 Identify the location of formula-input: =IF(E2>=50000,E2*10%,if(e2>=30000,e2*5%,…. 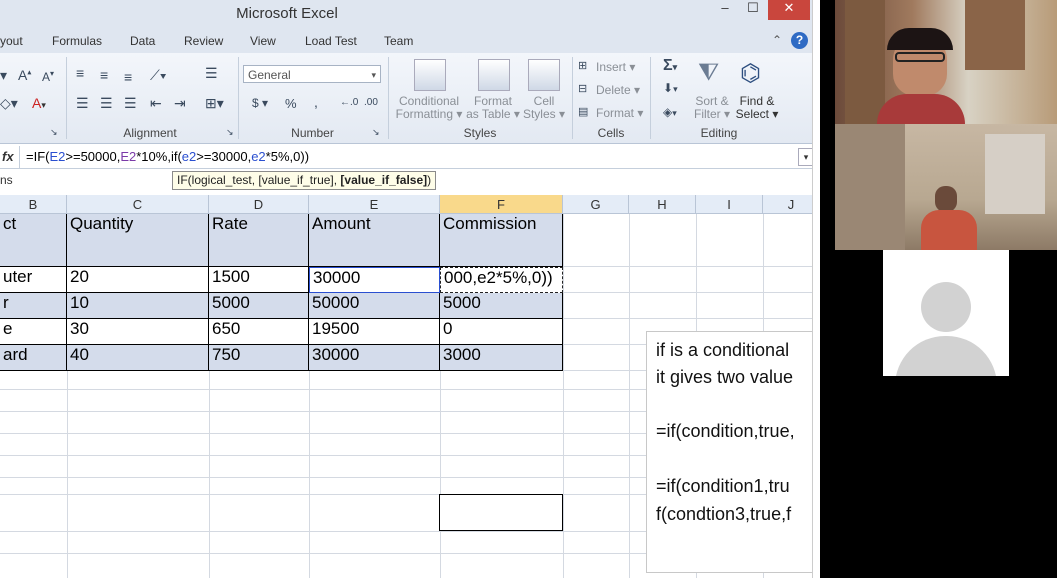
(167, 156).